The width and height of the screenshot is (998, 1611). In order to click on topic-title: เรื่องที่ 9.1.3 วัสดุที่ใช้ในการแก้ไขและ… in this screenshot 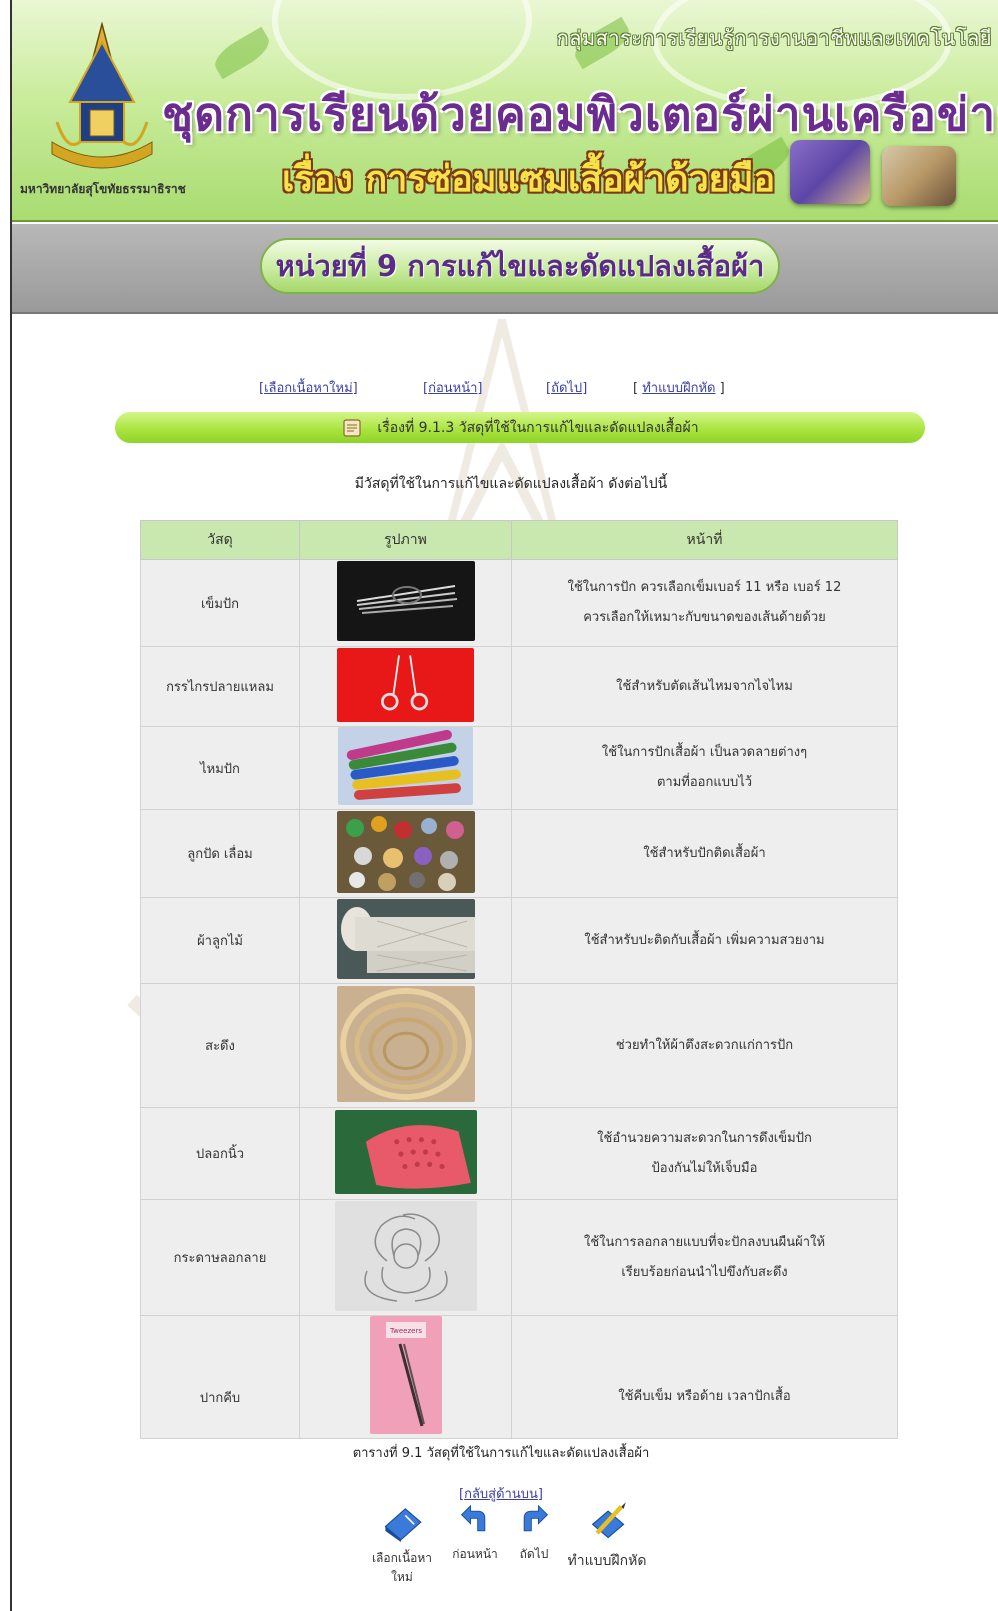, I will do `click(538, 427)`.